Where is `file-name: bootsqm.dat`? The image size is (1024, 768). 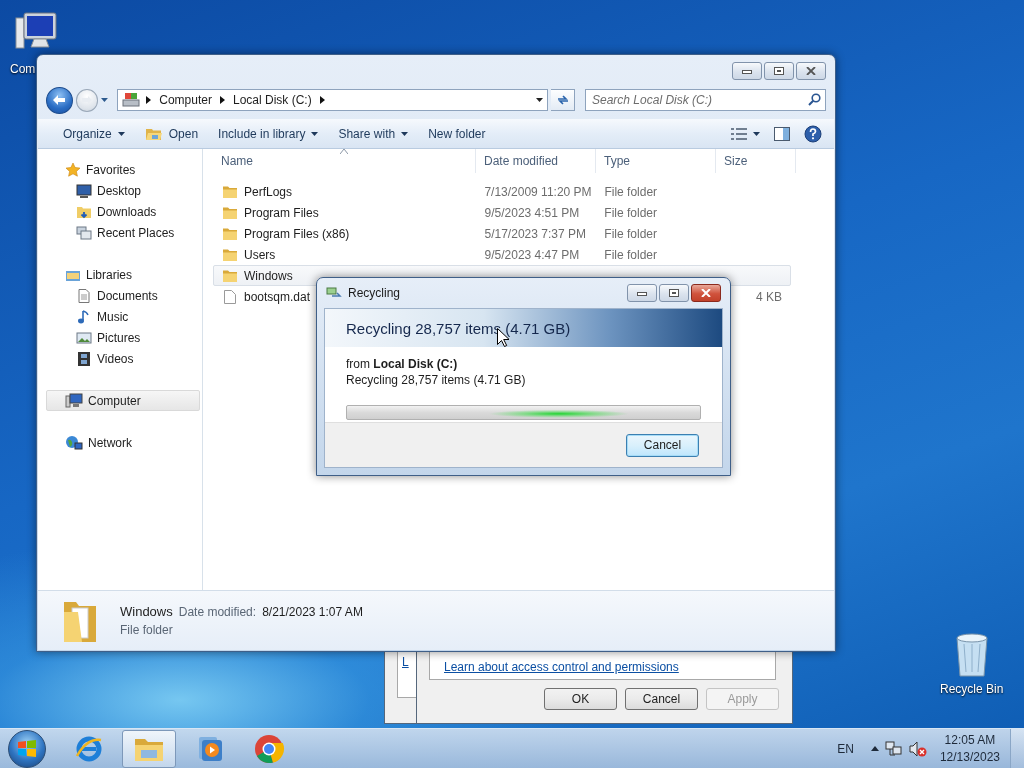 file-name: bootsqm.dat is located at coordinates (277, 296).